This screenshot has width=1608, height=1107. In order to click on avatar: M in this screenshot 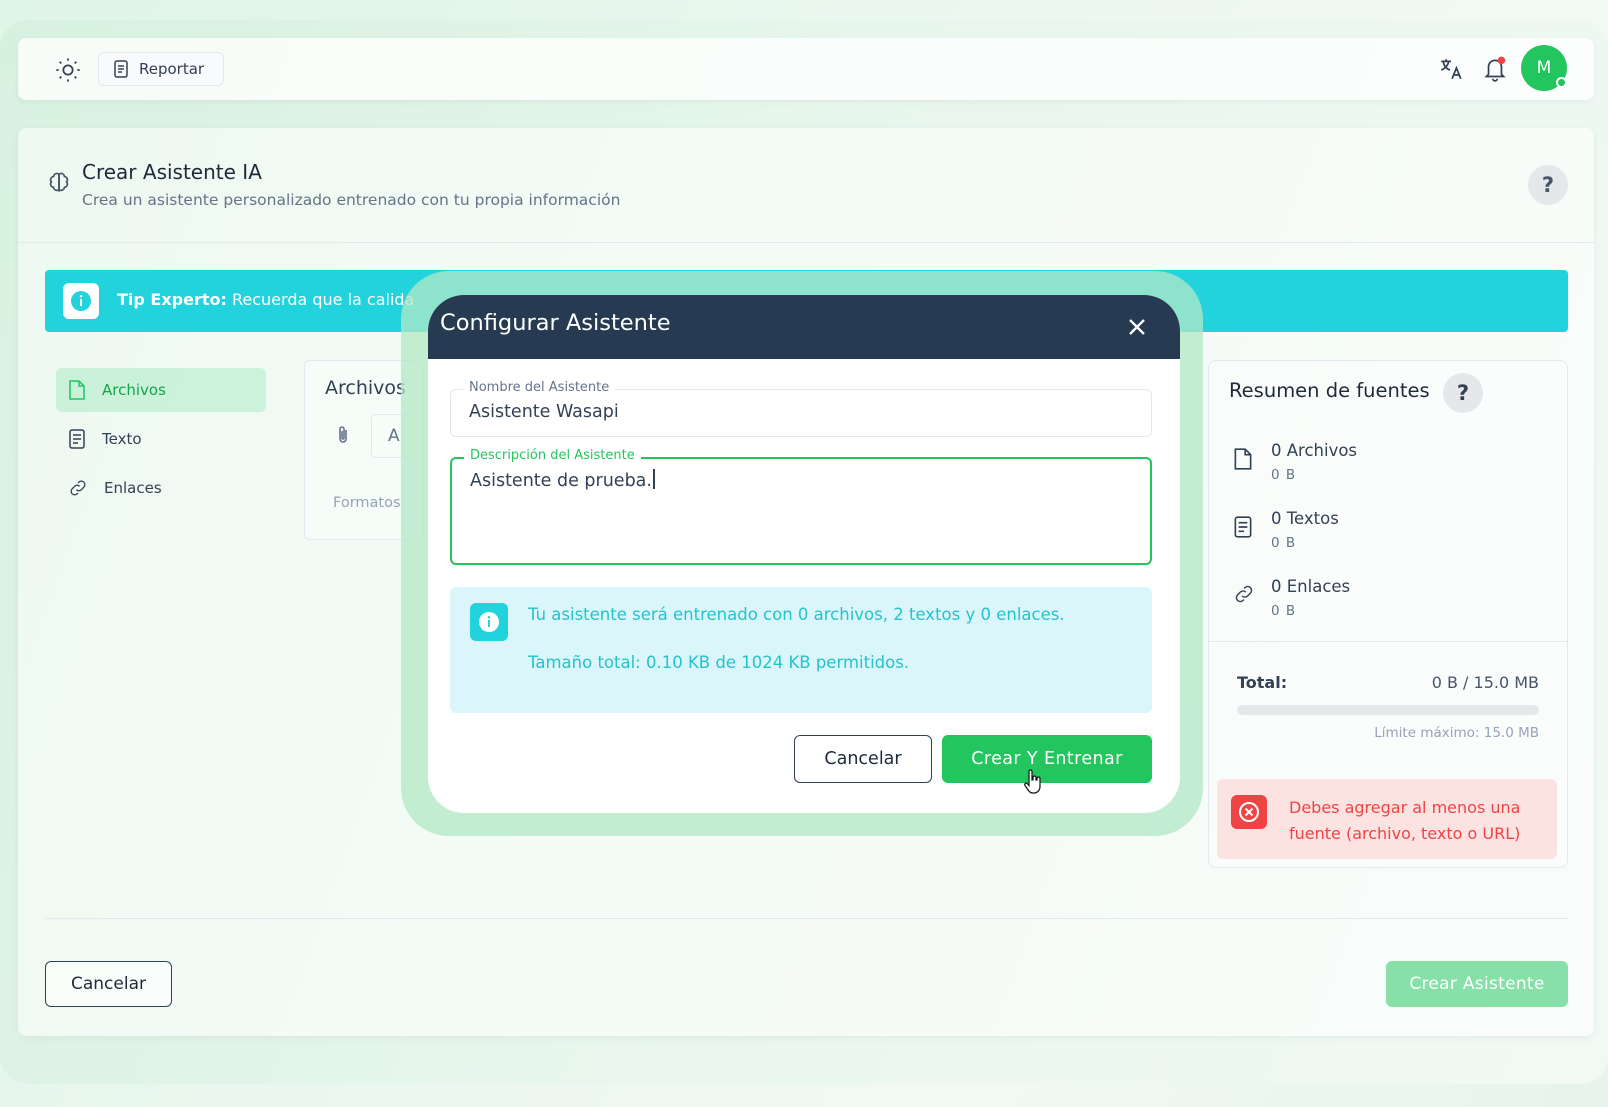, I will do `click(1544, 68)`.